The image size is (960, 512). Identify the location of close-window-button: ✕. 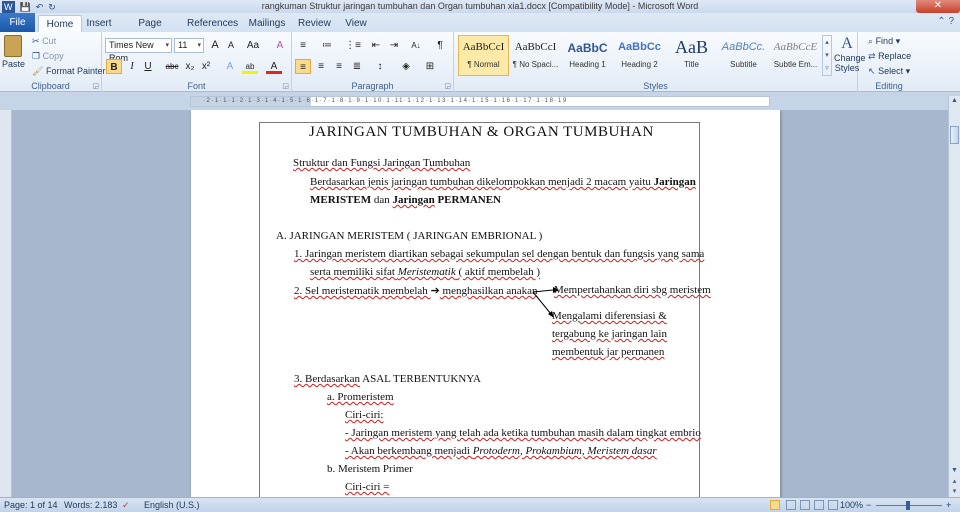
(938, 6).